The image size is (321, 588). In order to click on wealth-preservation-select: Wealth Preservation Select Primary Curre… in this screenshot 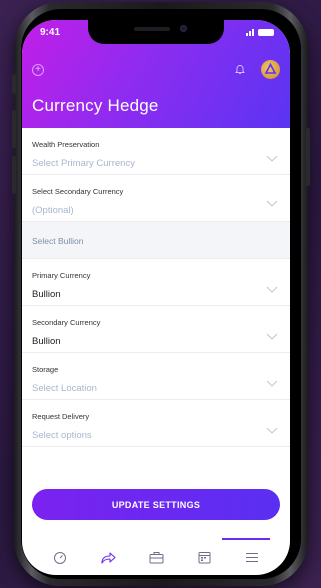, I will do `click(156, 151)`.